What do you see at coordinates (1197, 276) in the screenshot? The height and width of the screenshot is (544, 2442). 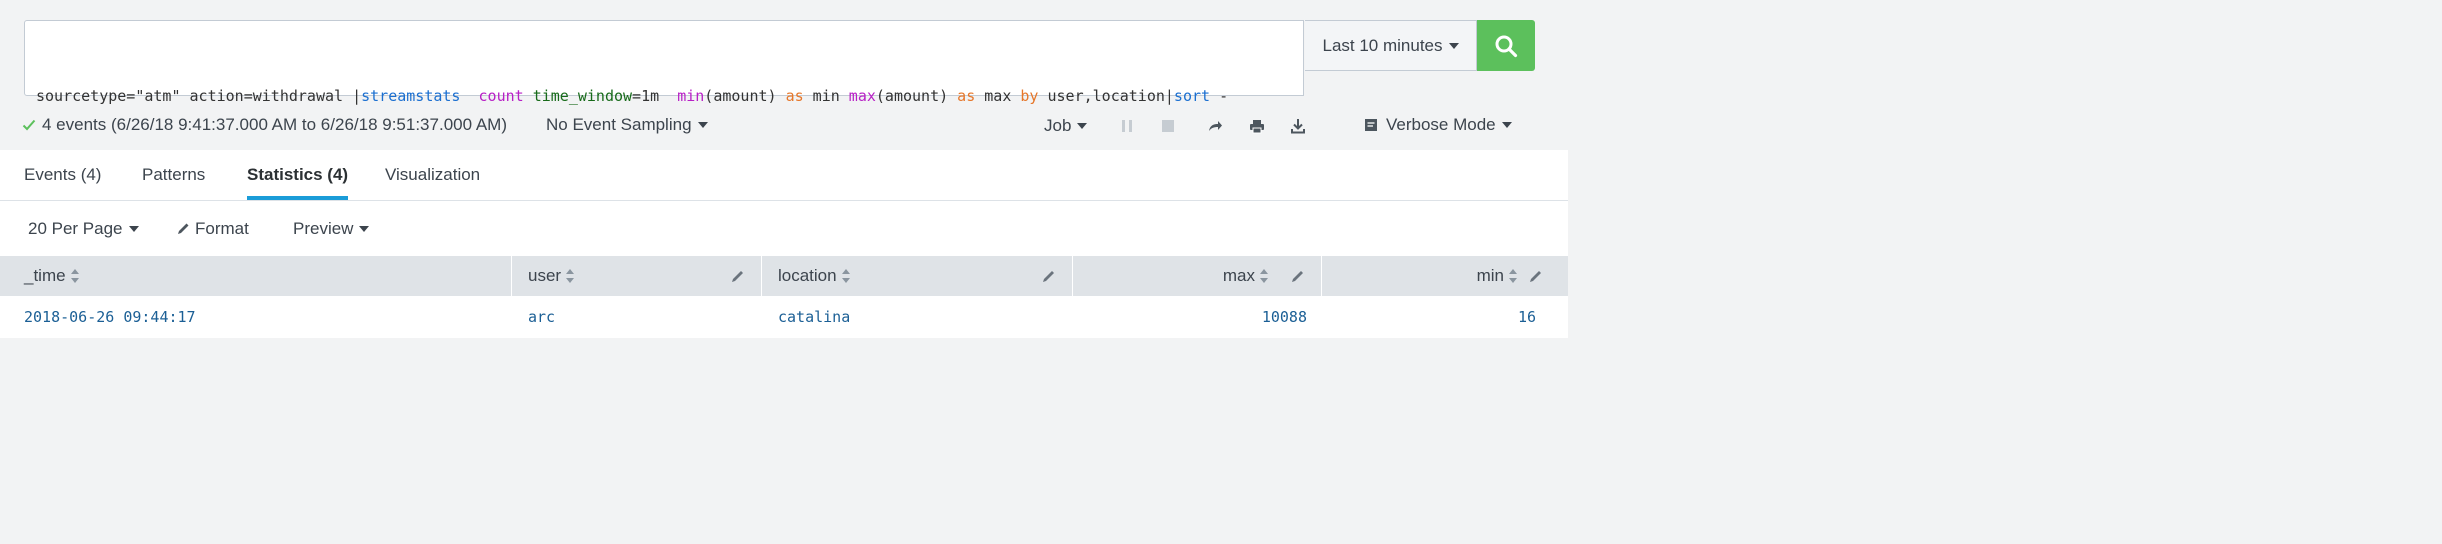 I see `column-header-max: max` at bounding box center [1197, 276].